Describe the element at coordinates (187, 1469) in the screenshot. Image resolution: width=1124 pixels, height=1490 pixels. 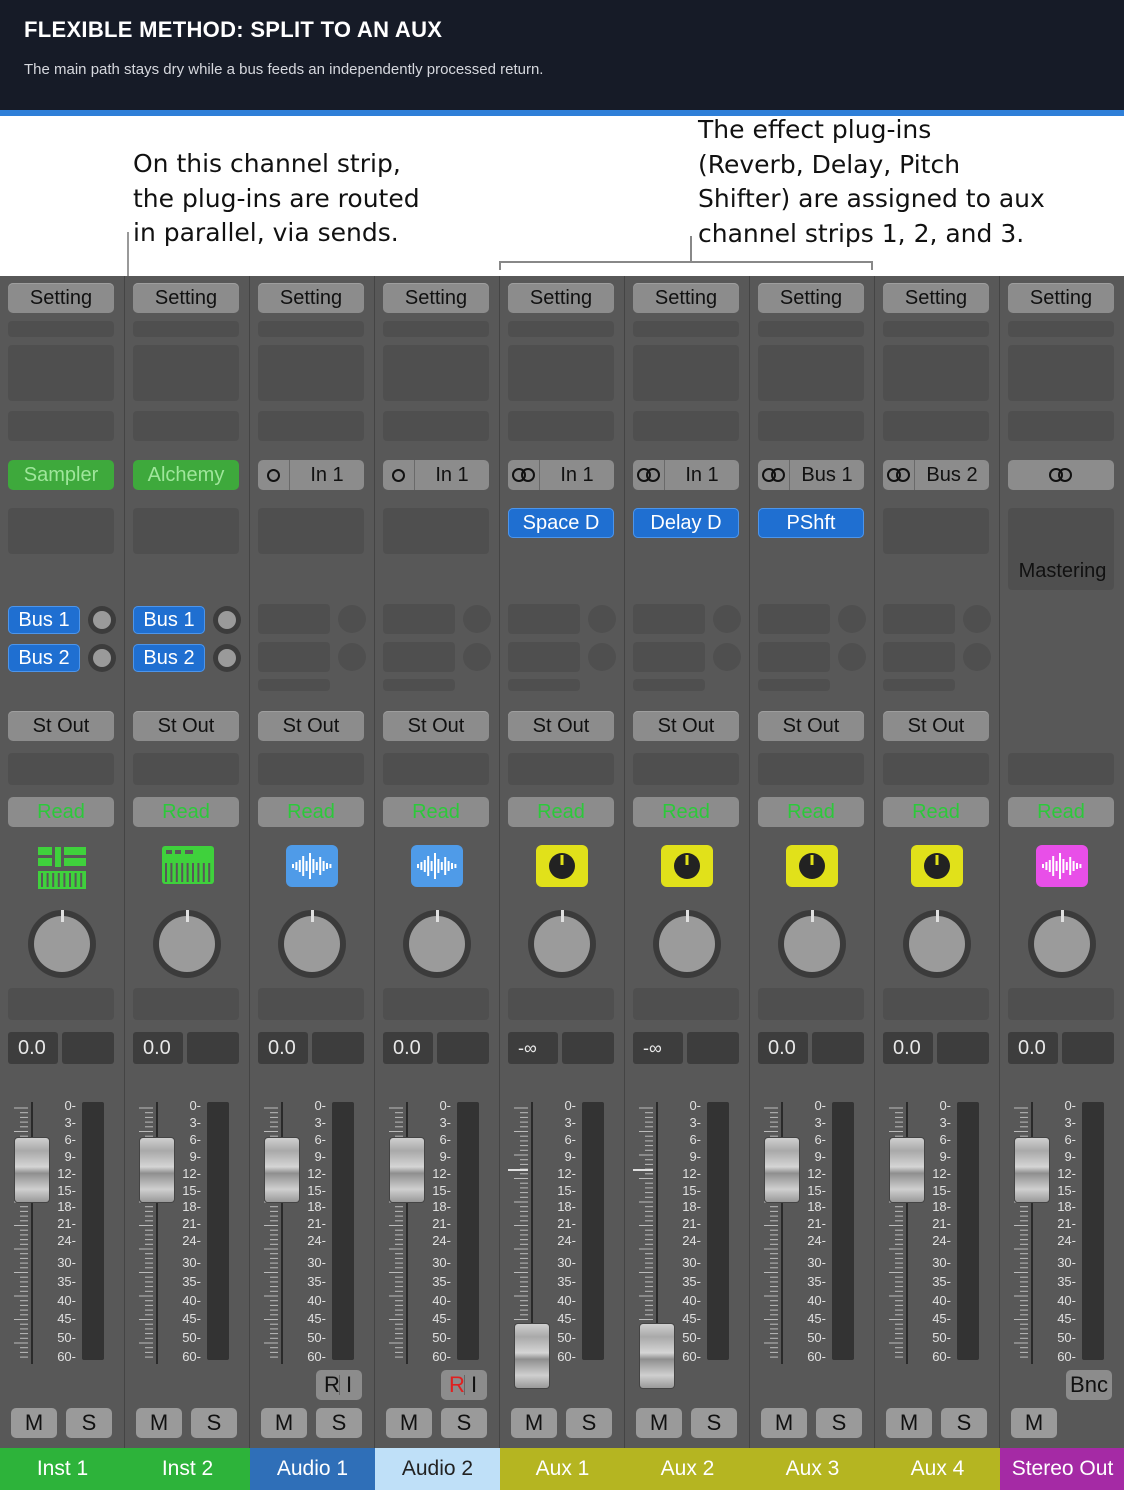
I see `track-name: Inst 2` at that location.